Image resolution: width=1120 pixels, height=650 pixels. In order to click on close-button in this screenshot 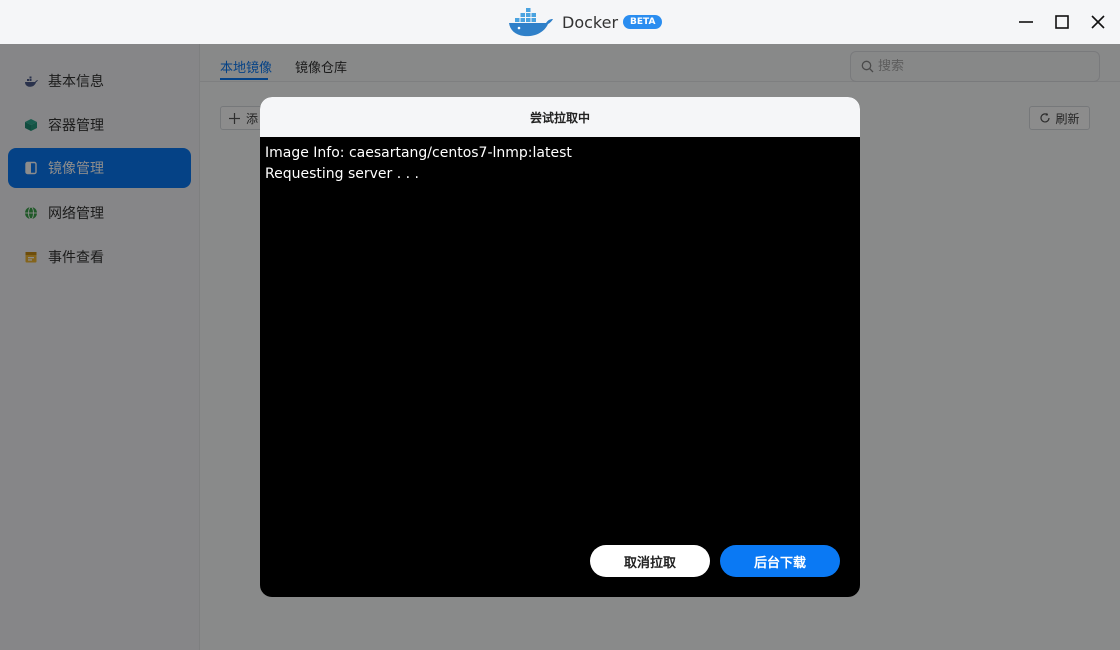, I will do `click(1098, 22)`.